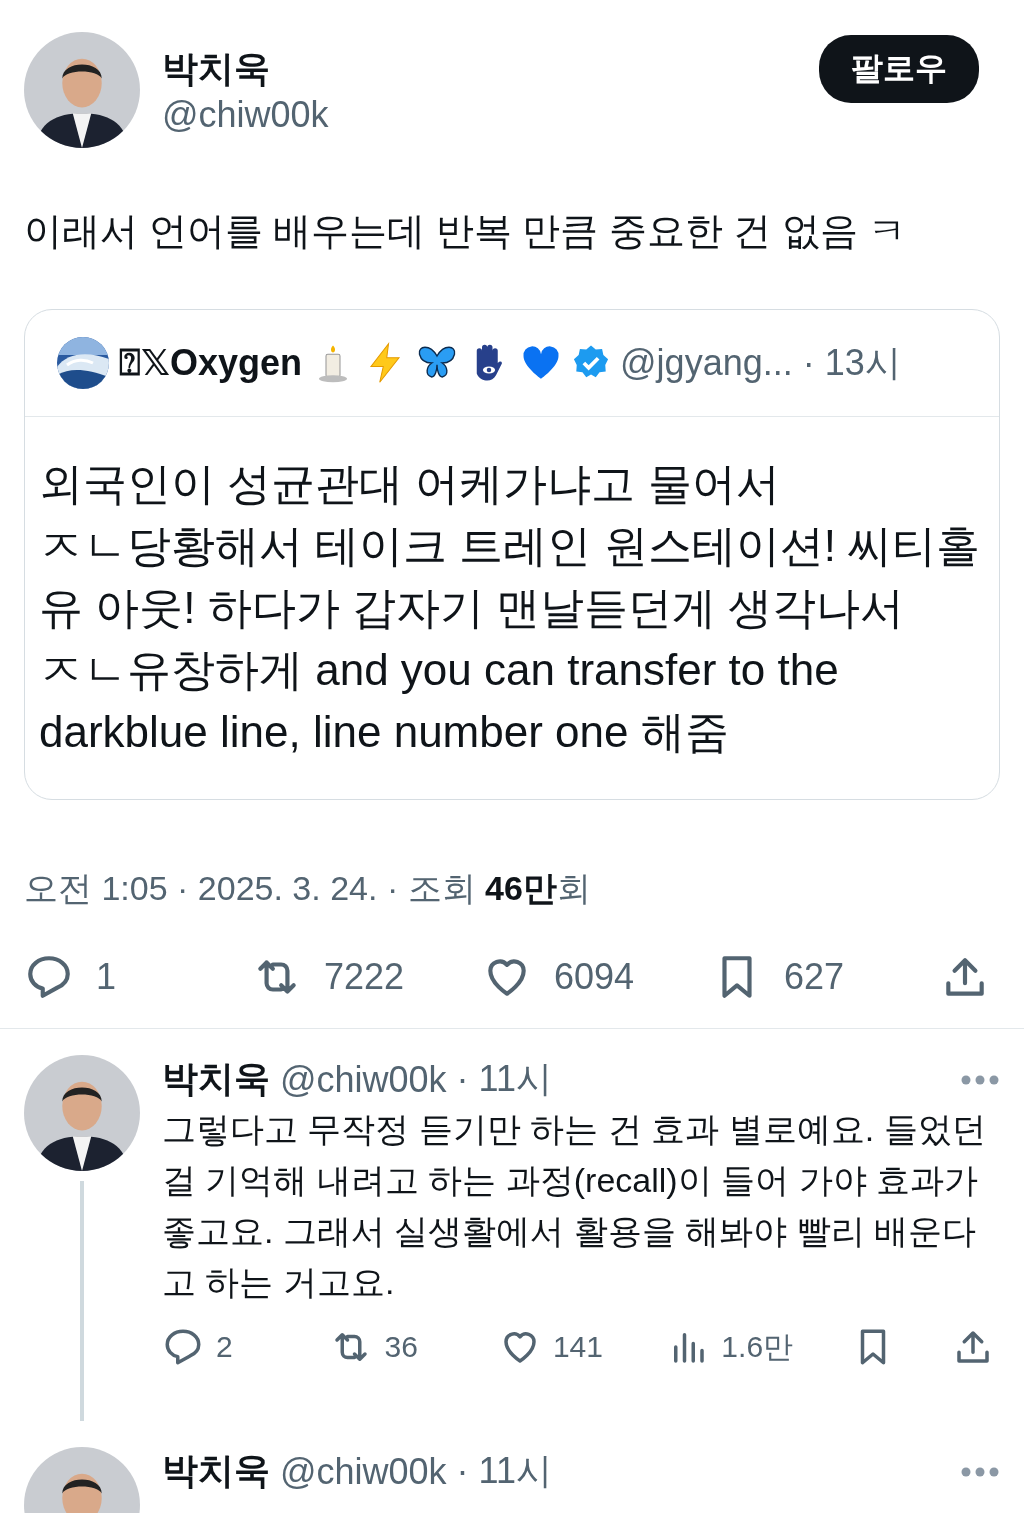 Image resolution: width=1024 pixels, height=1513 pixels. I want to click on action-count: 7222, so click(364, 977).